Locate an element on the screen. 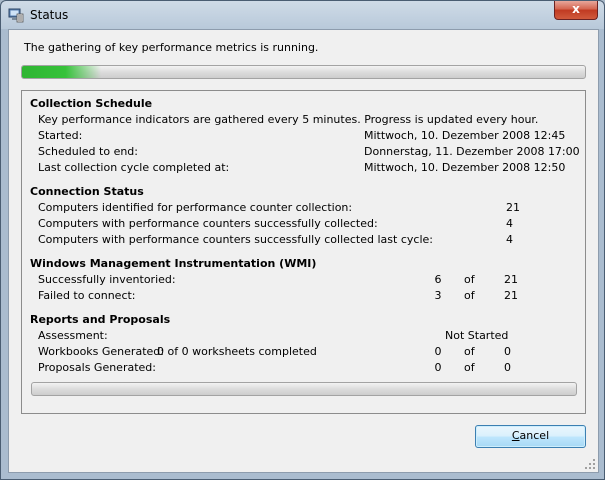 The width and height of the screenshot is (605, 480). proposals-of: of is located at coordinates (469, 367).